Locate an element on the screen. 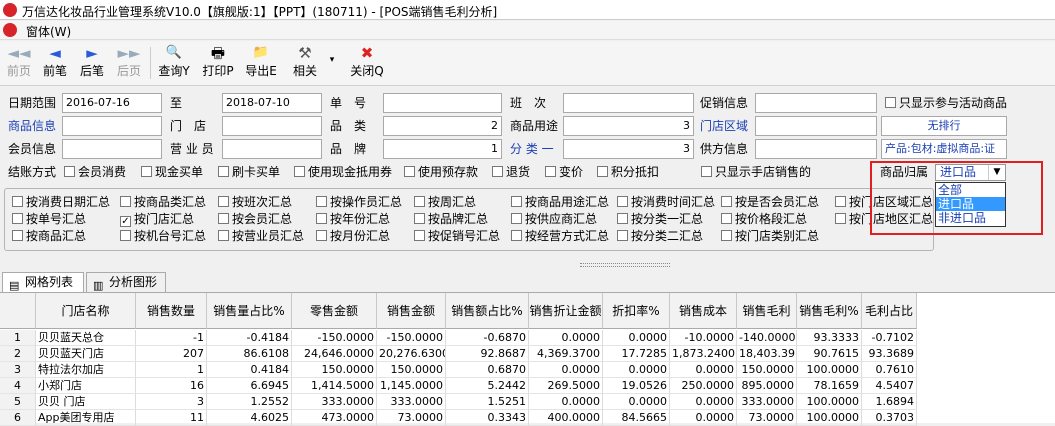 This screenshot has height=426, width=1055. summary-option-checkbox: 按年份汇总 is located at coordinates (353, 220).